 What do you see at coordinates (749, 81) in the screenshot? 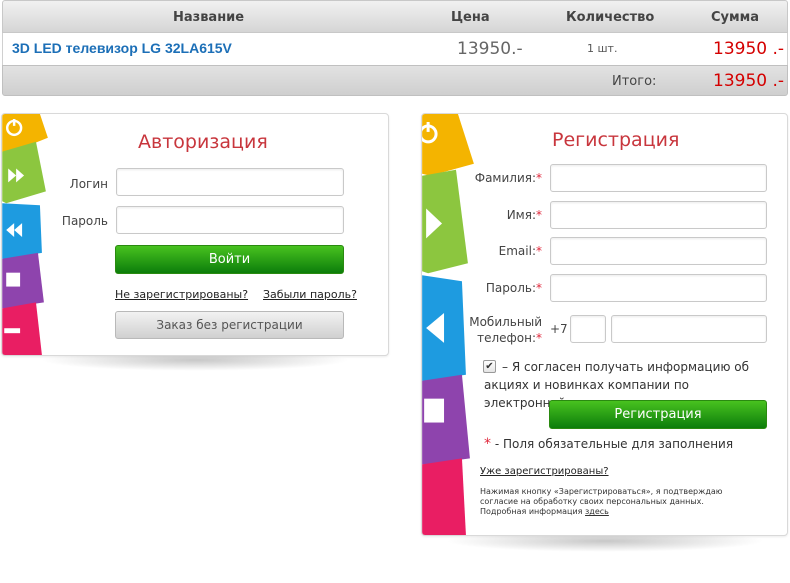
I see `total-value: 13950 .-` at bounding box center [749, 81].